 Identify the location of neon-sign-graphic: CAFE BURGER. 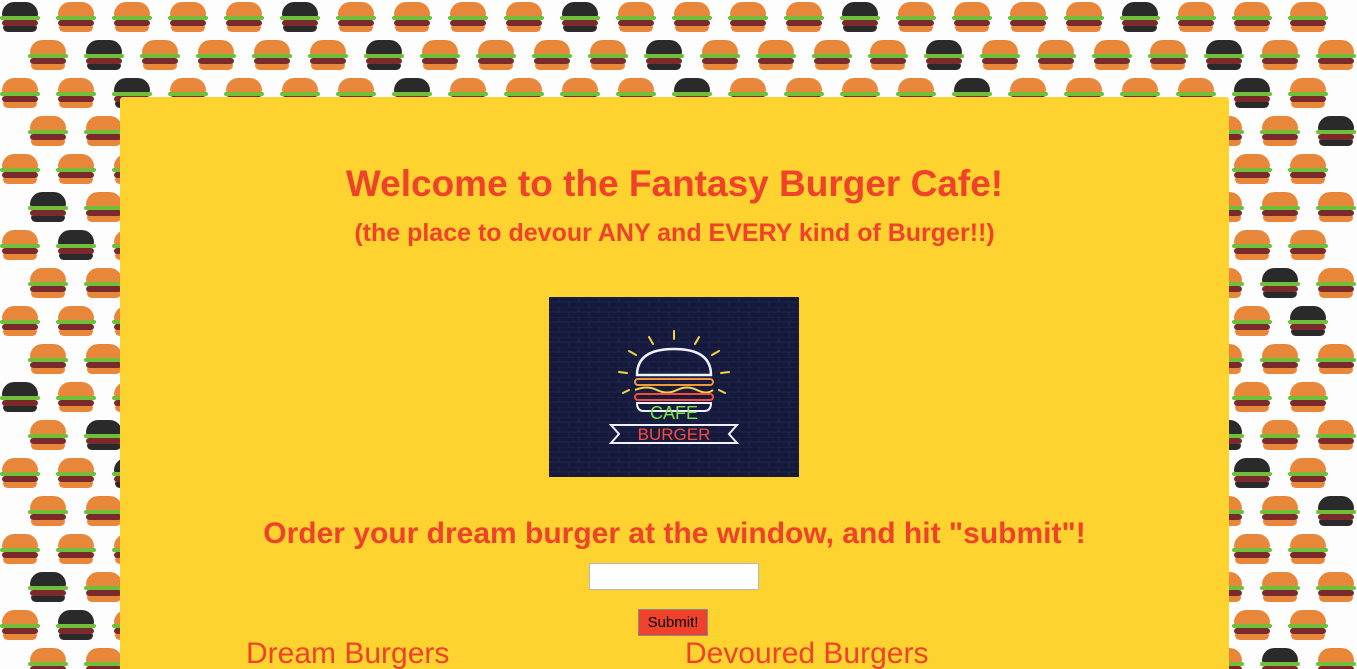
(674, 387).